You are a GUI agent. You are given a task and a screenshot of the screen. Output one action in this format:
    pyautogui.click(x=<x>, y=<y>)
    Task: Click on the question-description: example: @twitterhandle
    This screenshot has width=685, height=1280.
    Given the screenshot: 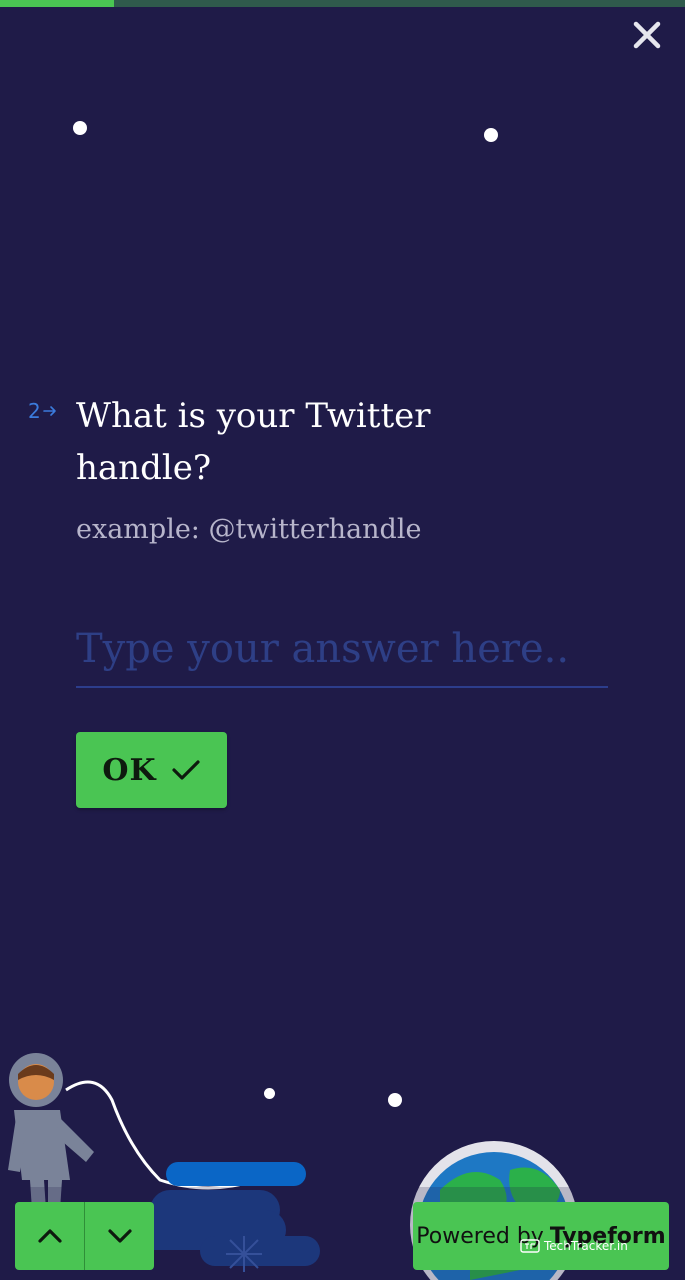 What is the action you would take?
    pyautogui.click(x=249, y=529)
    